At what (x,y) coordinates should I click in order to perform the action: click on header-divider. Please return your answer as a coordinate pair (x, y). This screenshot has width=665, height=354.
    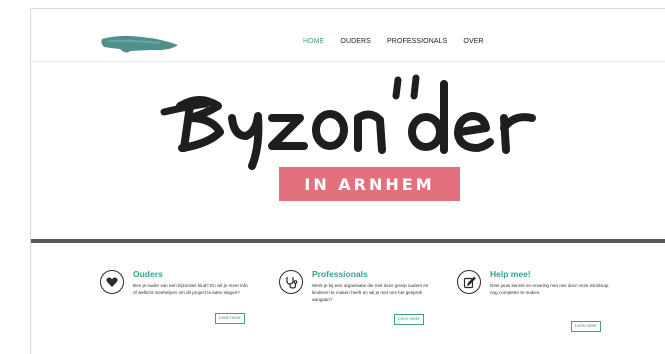
    Looking at the image, I should click on (348, 61).